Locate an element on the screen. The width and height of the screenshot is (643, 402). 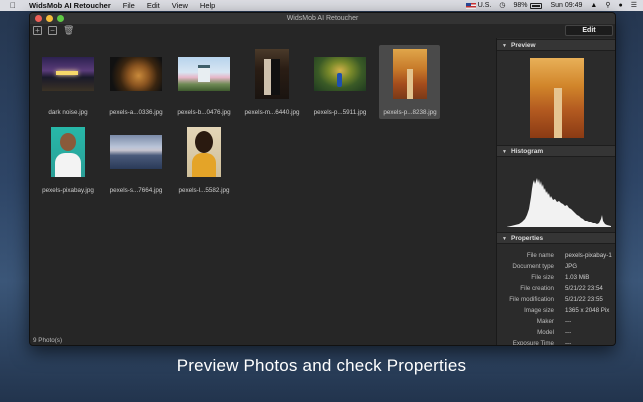
battery-percent: 98% is located at coordinates (520, 5).